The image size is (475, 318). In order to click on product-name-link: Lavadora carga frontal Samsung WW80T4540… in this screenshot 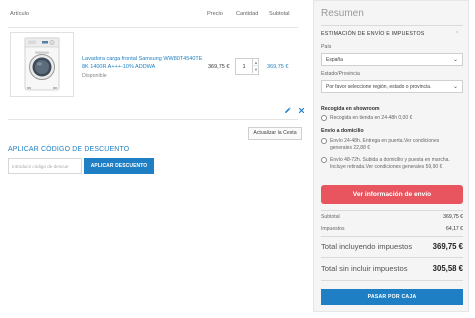, I will do `click(144, 63)`.